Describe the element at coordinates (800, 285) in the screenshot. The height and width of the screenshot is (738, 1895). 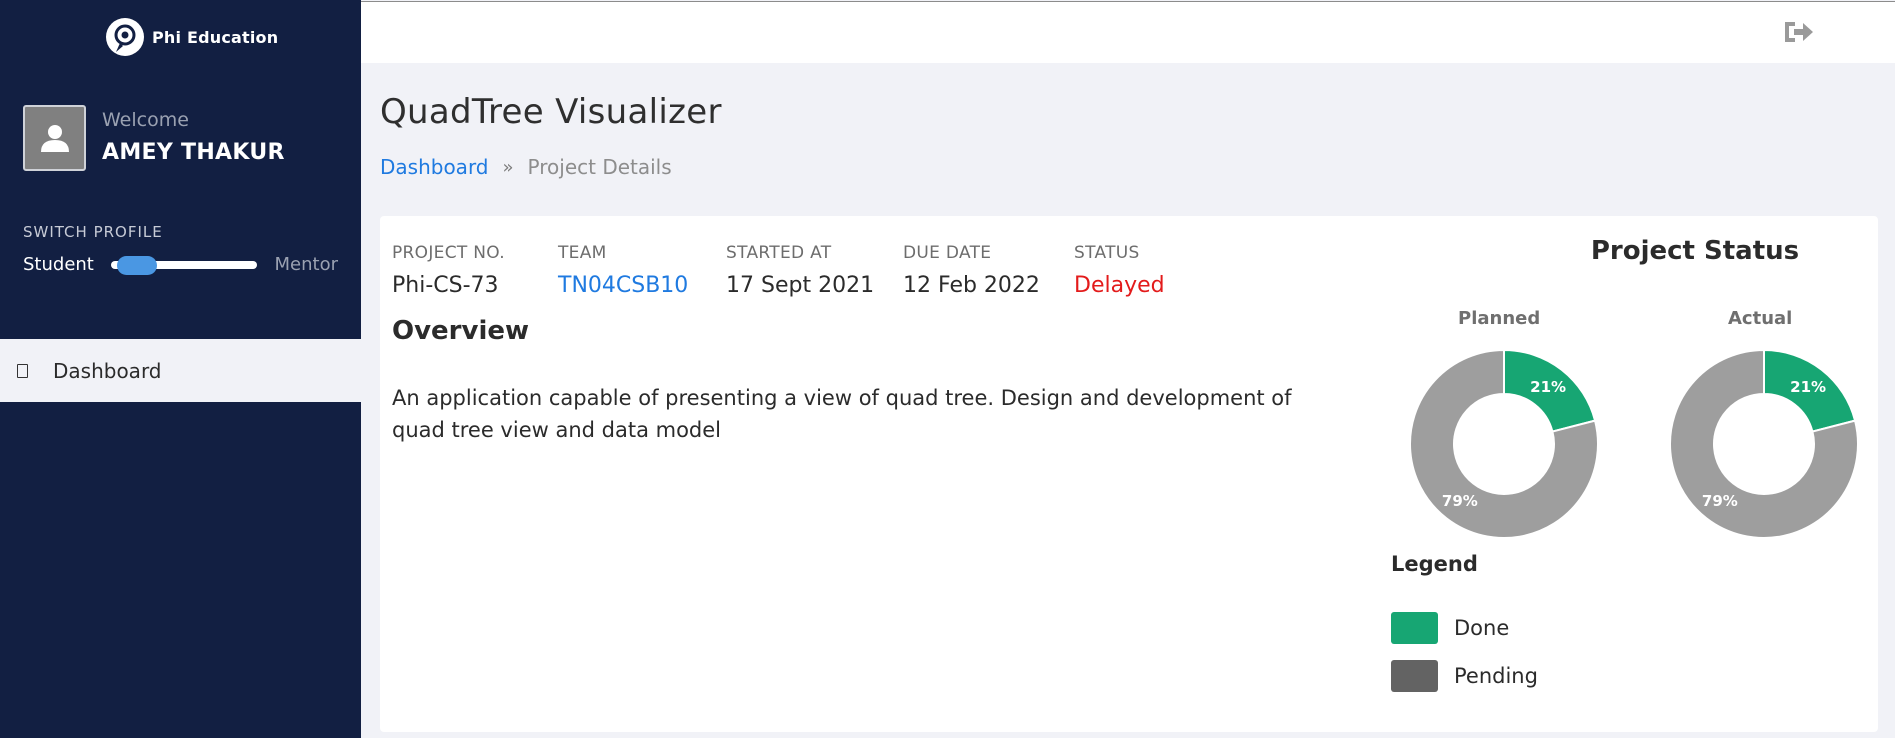
I see `started-at-value: 17 Sept 2021` at that location.